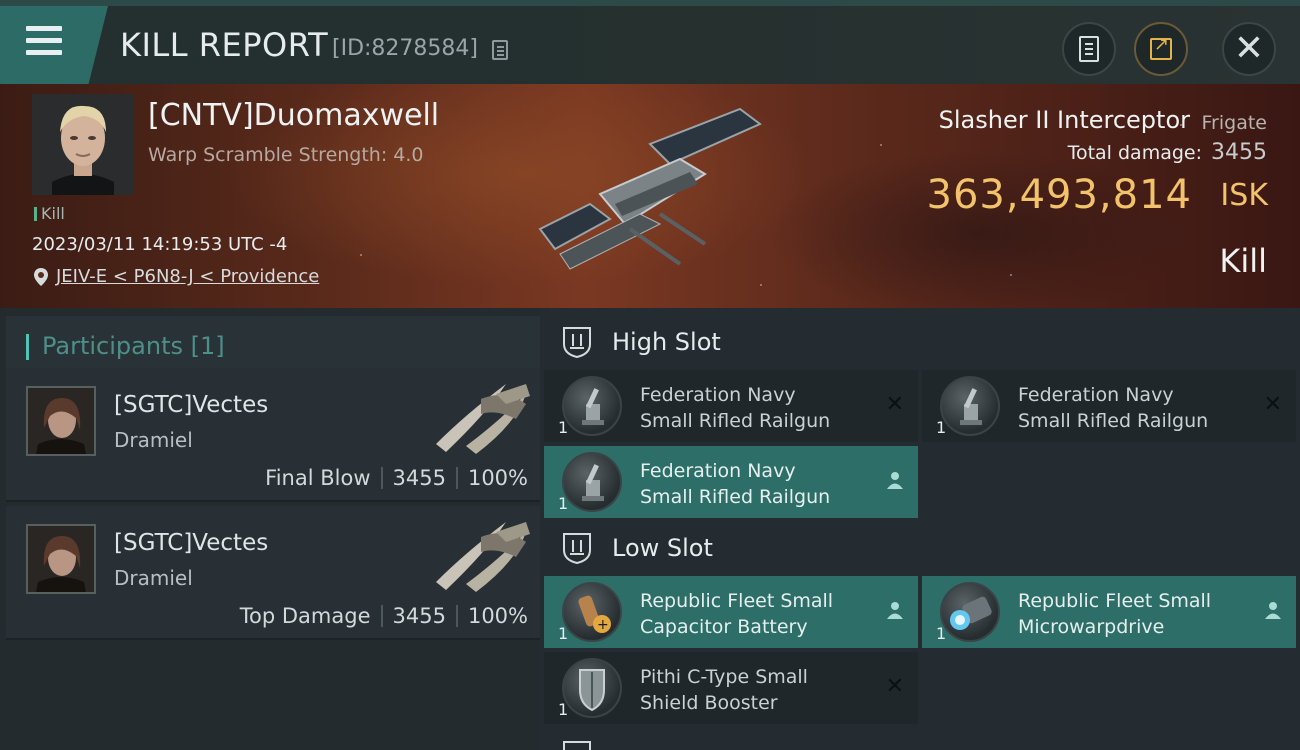 The height and width of the screenshot is (750, 1300). What do you see at coordinates (318, 478) in the screenshot?
I see `participant-role: Final Blow` at bounding box center [318, 478].